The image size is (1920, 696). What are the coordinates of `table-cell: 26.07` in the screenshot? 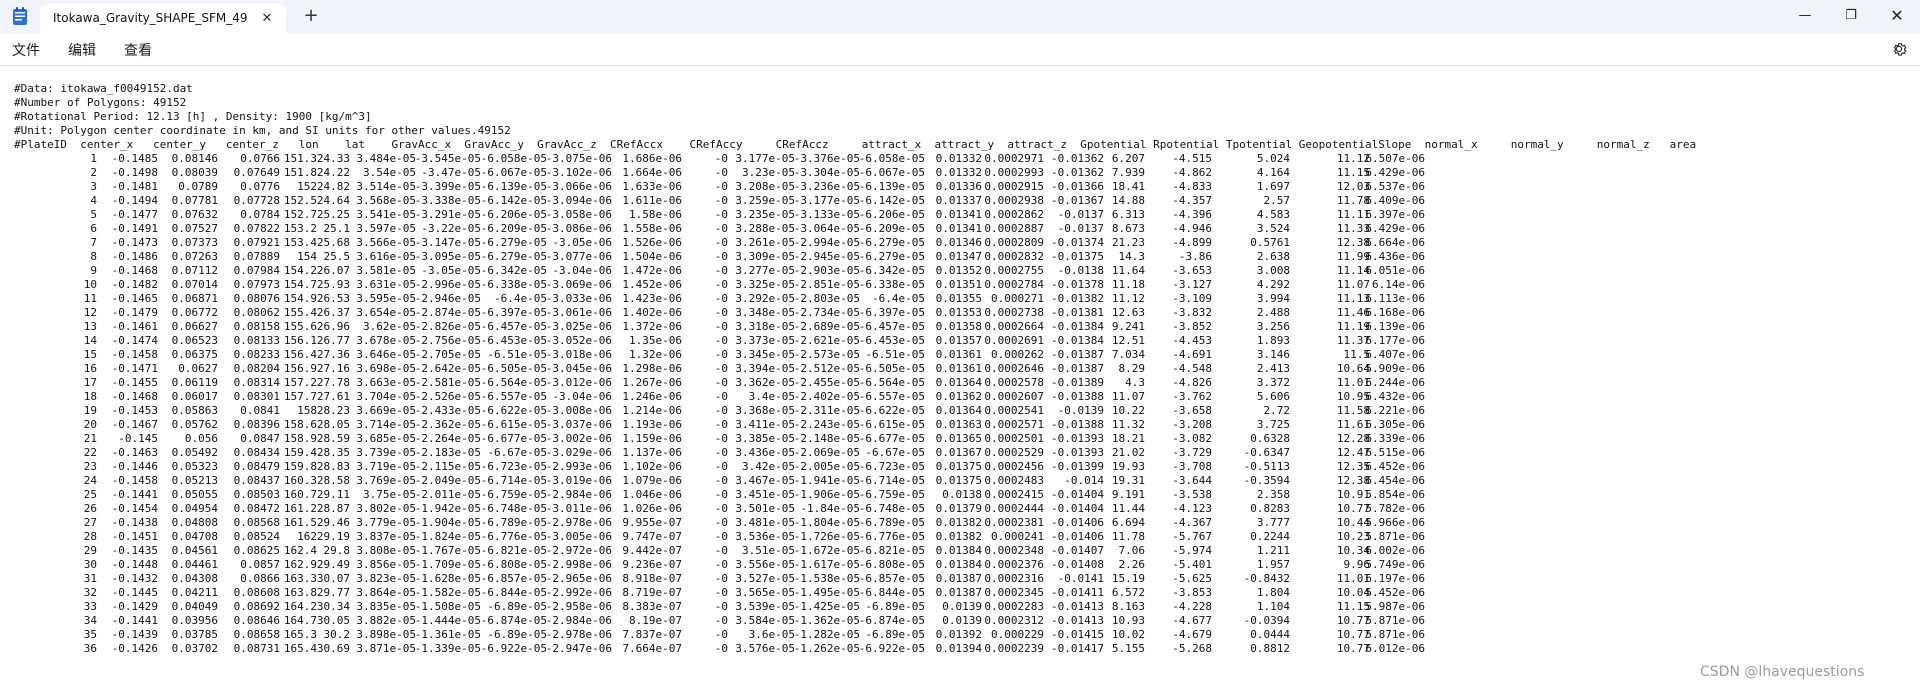 It's located at (333, 270).